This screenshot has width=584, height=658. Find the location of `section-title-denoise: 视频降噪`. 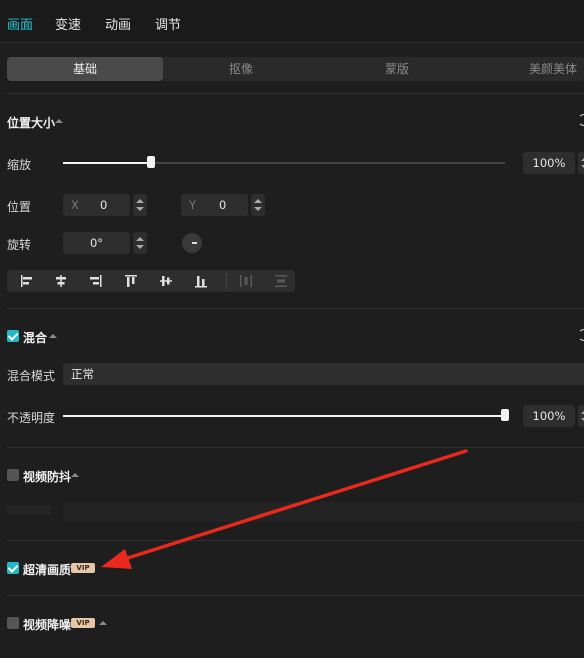

section-title-denoise: 视频降噪 is located at coordinates (47, 625).